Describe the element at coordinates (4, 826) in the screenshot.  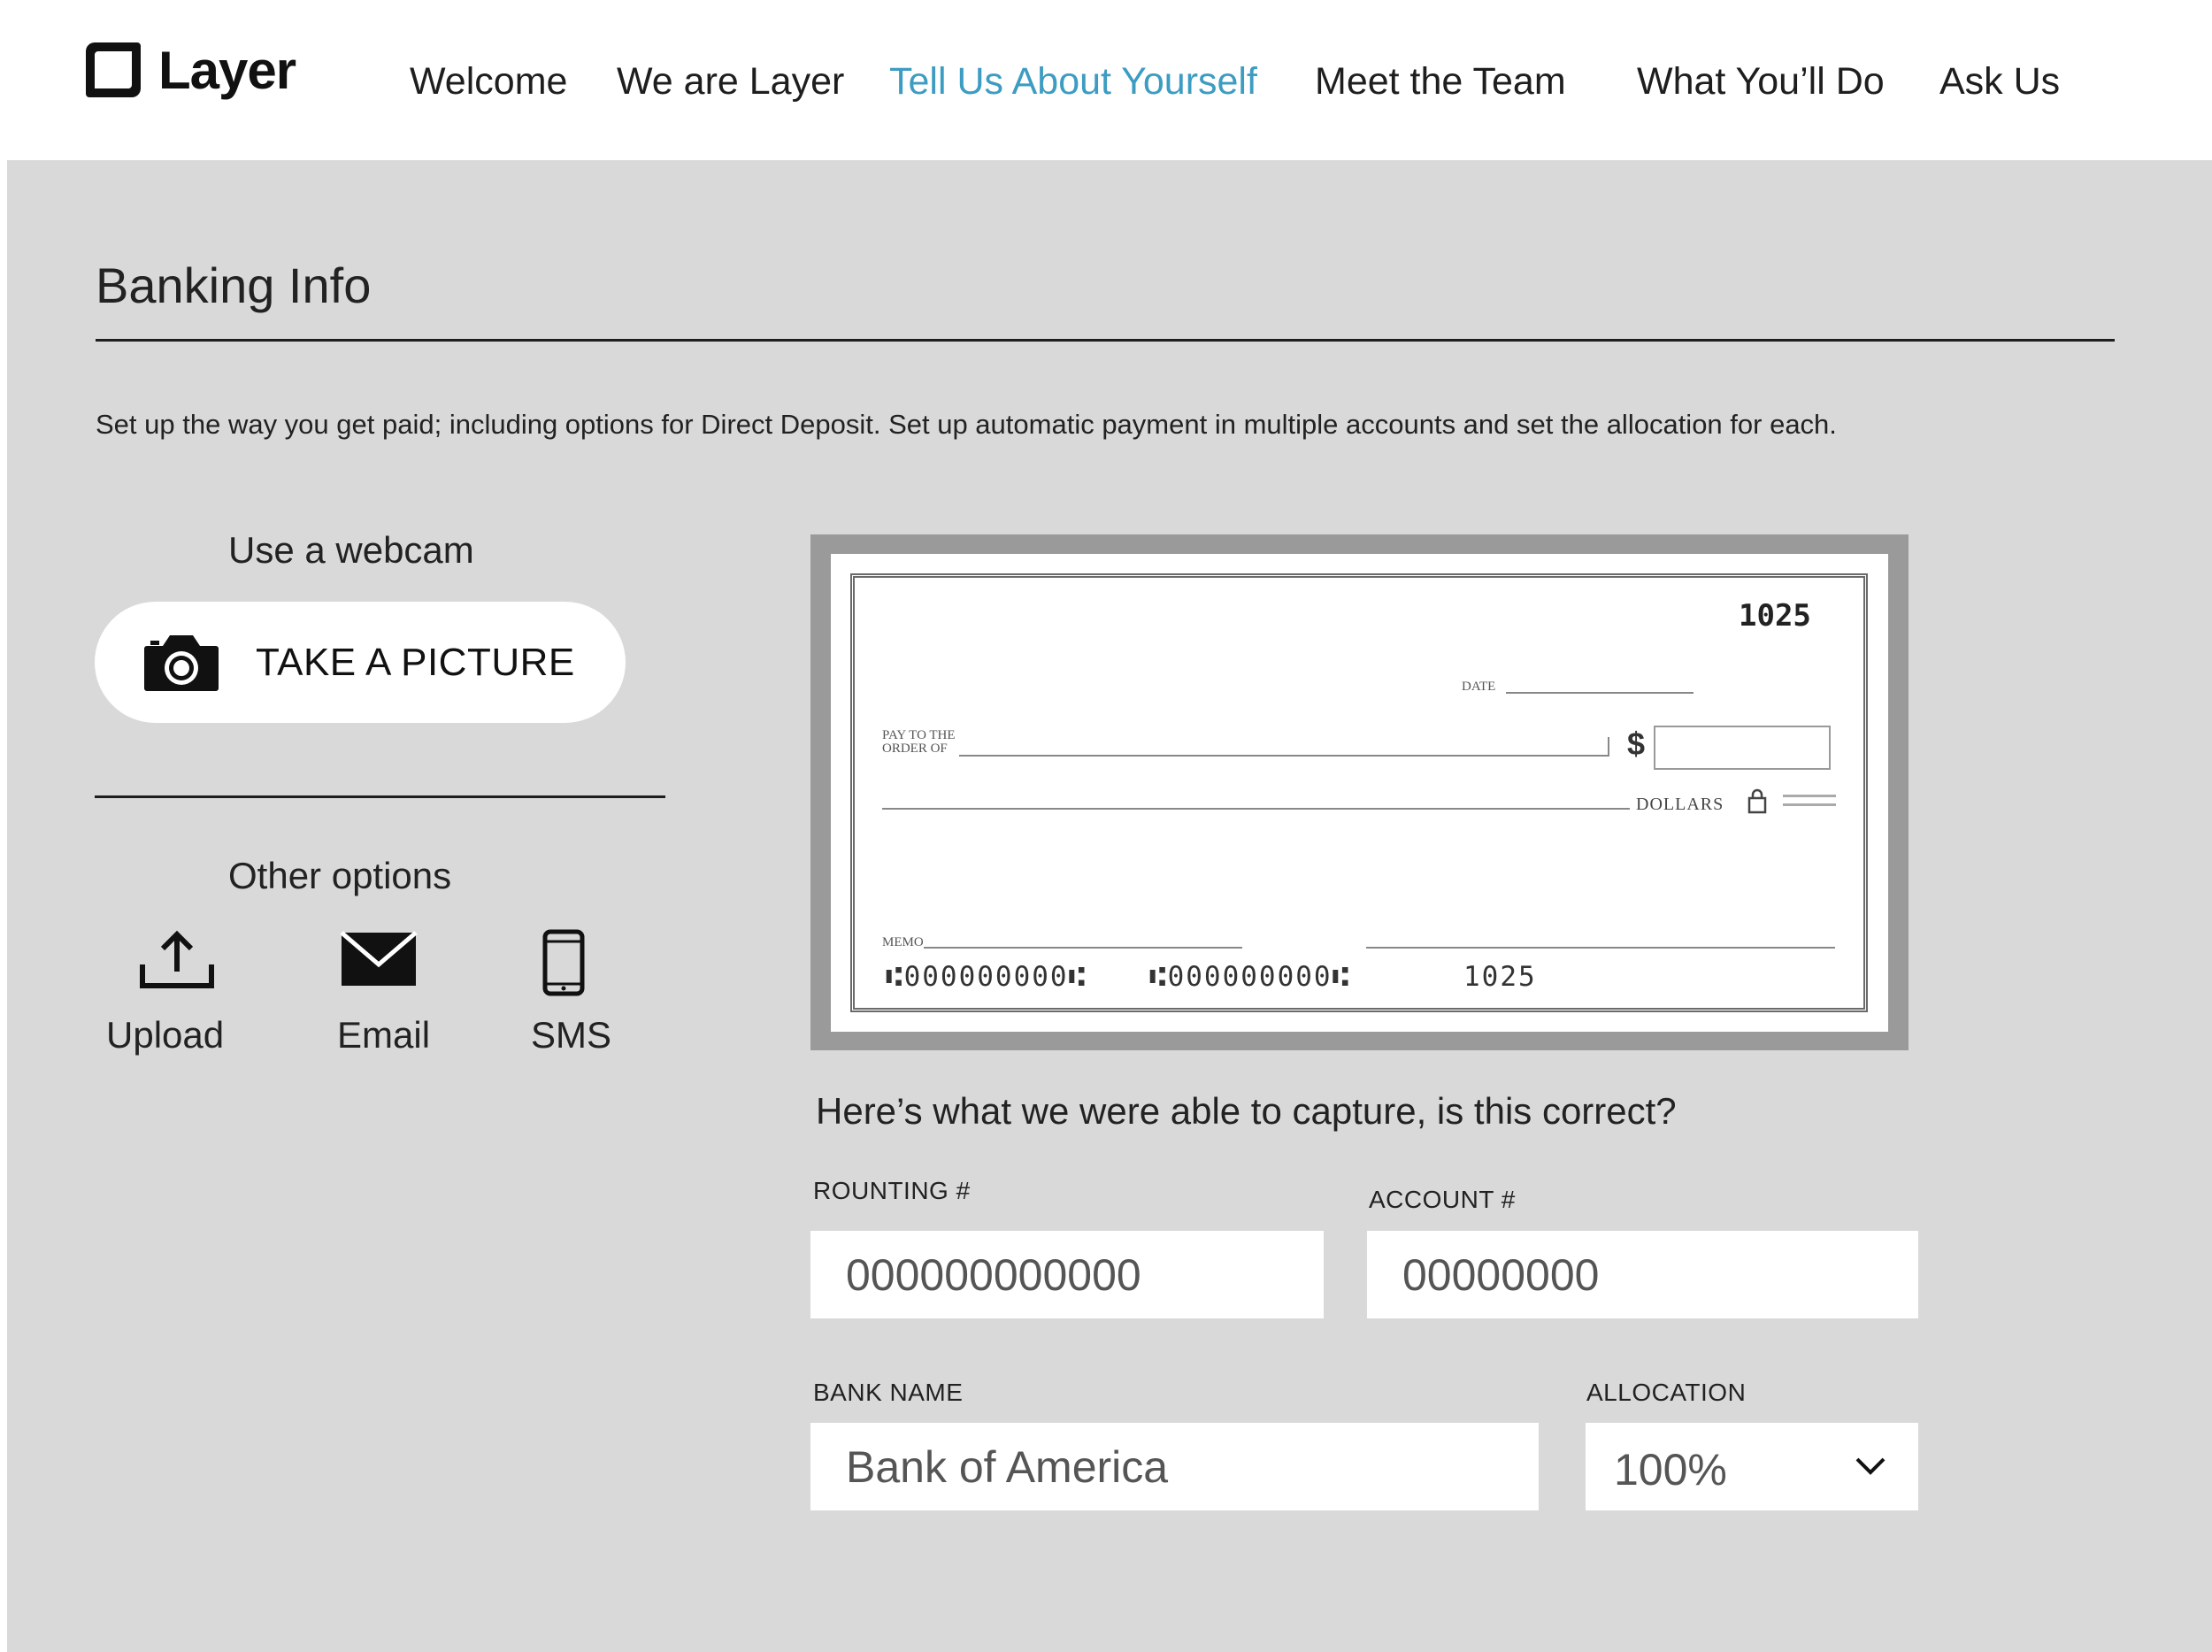
I see `left-edge-strip` at that location.